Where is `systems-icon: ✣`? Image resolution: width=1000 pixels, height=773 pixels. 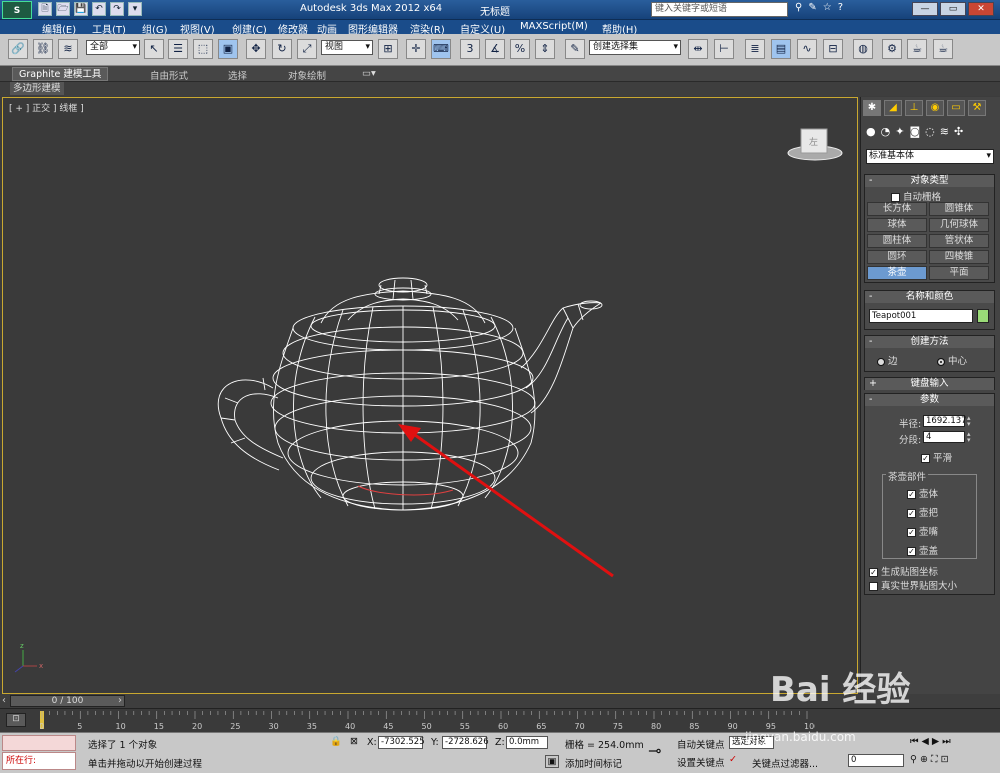
systems-icon: ✣ is located at coordinates (958, 131).